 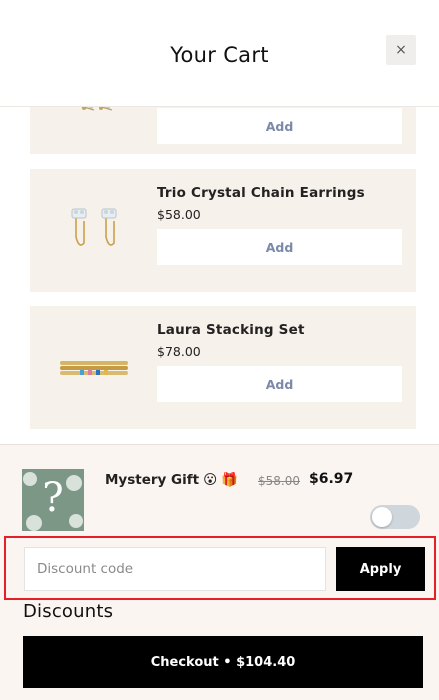 I want to click on product-name: Laura Stacking Set, so click(x=231, y=330).